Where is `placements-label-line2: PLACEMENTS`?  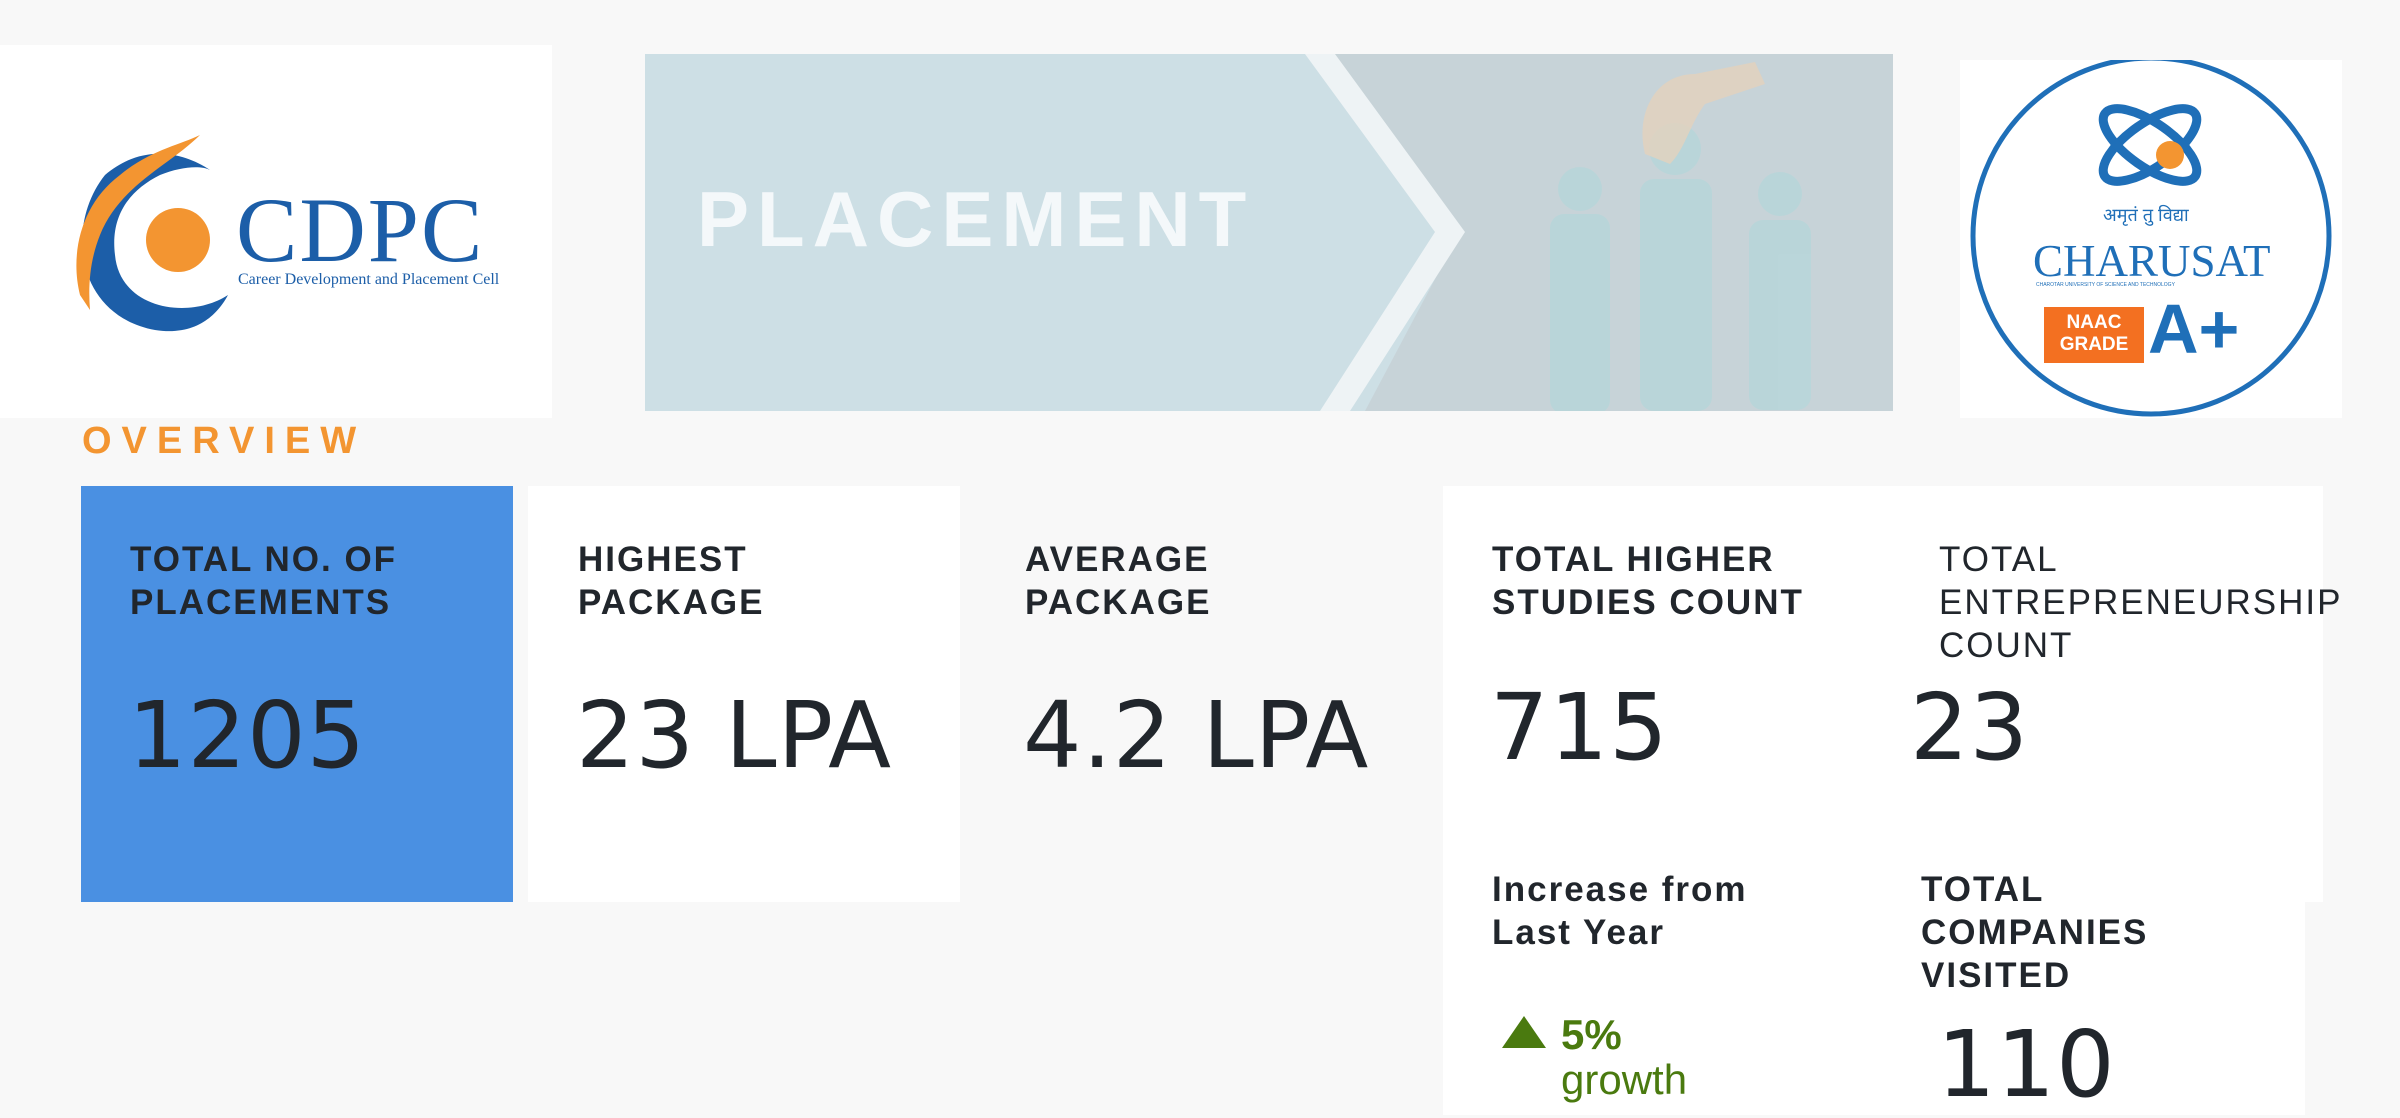
placements-label-line2: PLACEMENTS is located at coordinates (261, 602).